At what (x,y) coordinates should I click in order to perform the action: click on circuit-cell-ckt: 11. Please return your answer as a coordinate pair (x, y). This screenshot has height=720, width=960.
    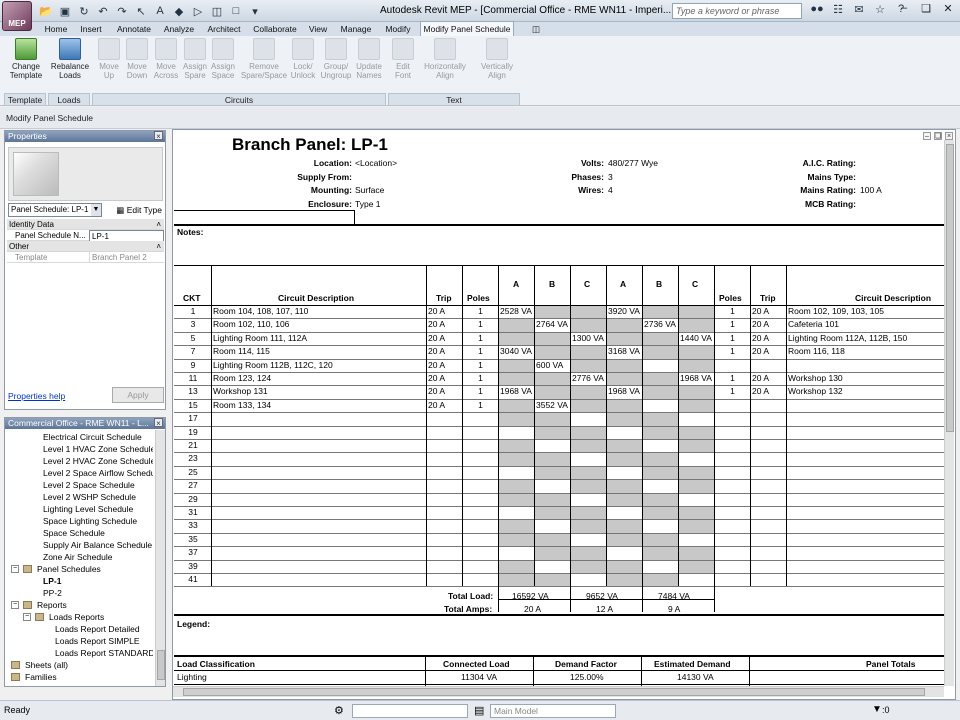
    Looking at the image, I should click on (193, 378).